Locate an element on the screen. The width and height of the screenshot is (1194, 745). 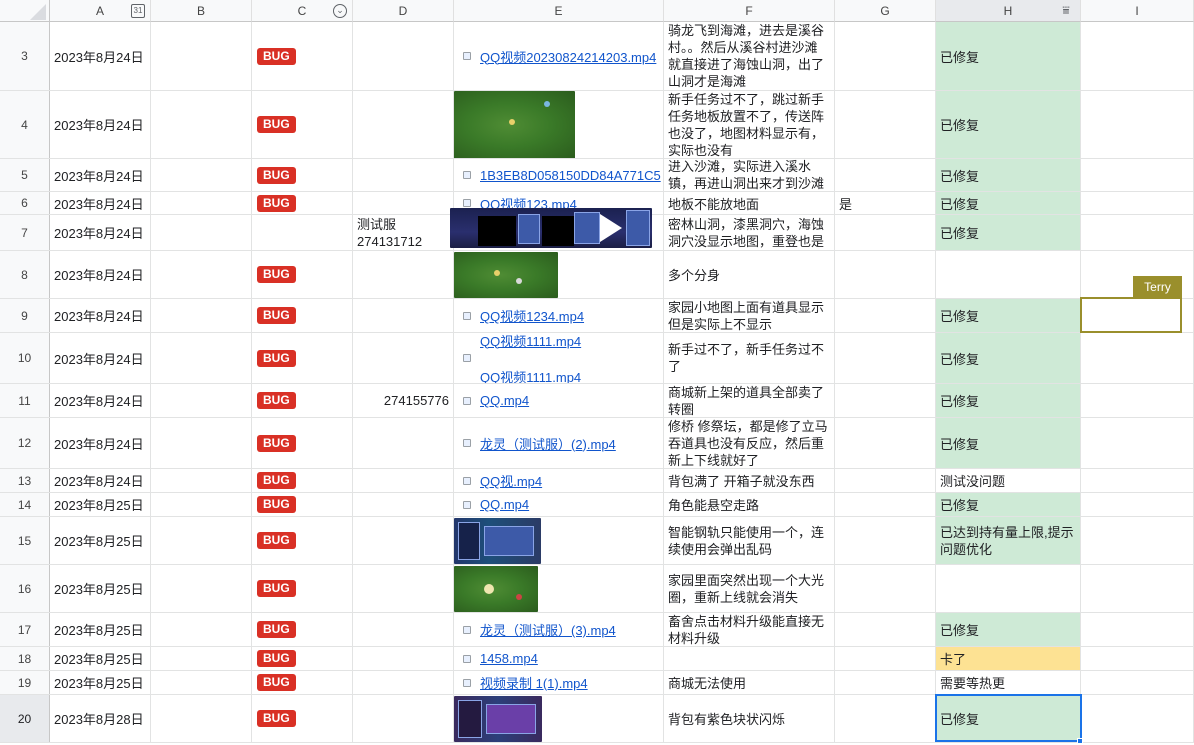
row-number: 10 is located at coordinates (25, 358).